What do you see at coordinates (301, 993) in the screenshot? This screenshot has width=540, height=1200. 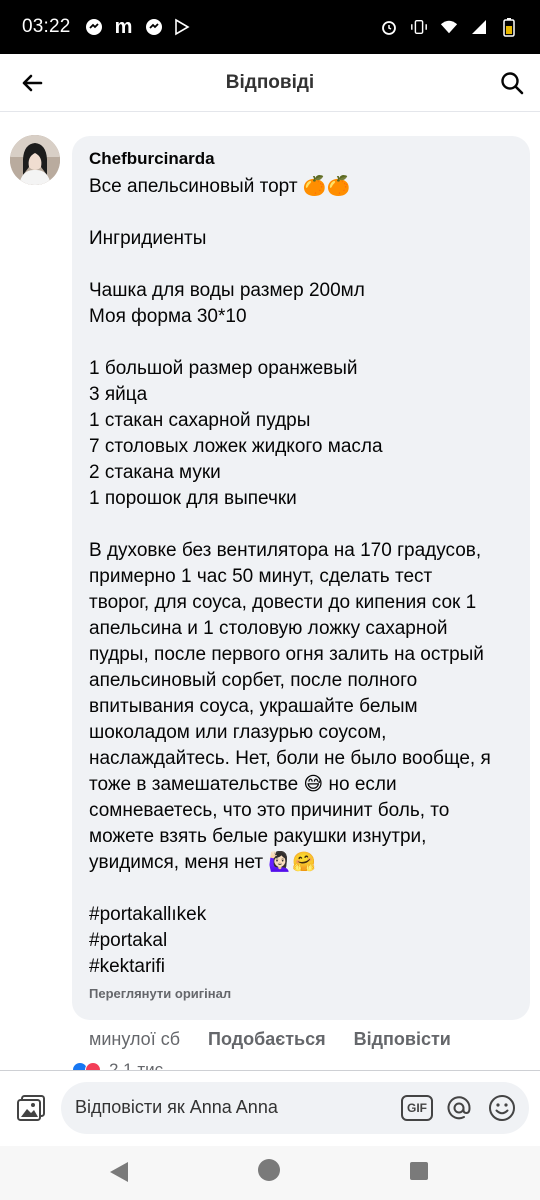 I see `see-original-link: Переглянути оригінал` at bounding box center [301, 993].